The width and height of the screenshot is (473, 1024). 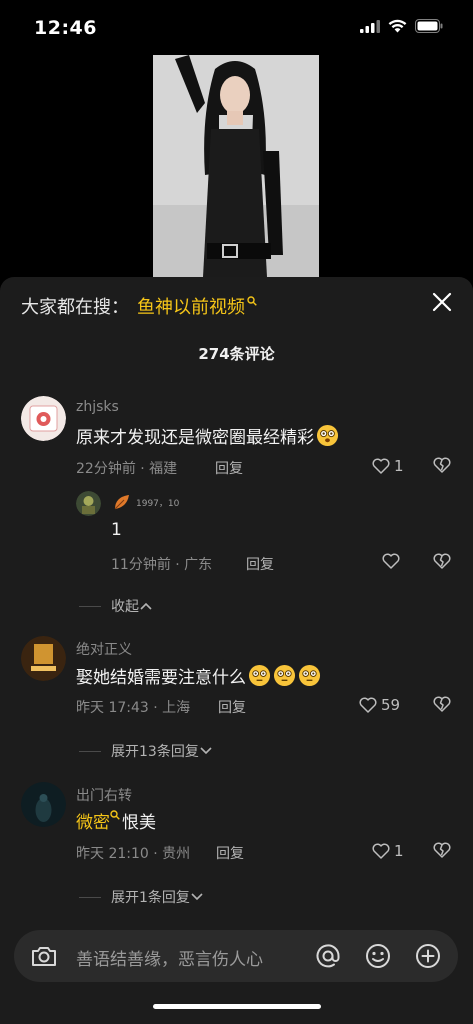 What do you see at coordinates (155, 752) in the screenshot?
I see `expand-label: 展开13条回复` at bounding box center [155, 752].